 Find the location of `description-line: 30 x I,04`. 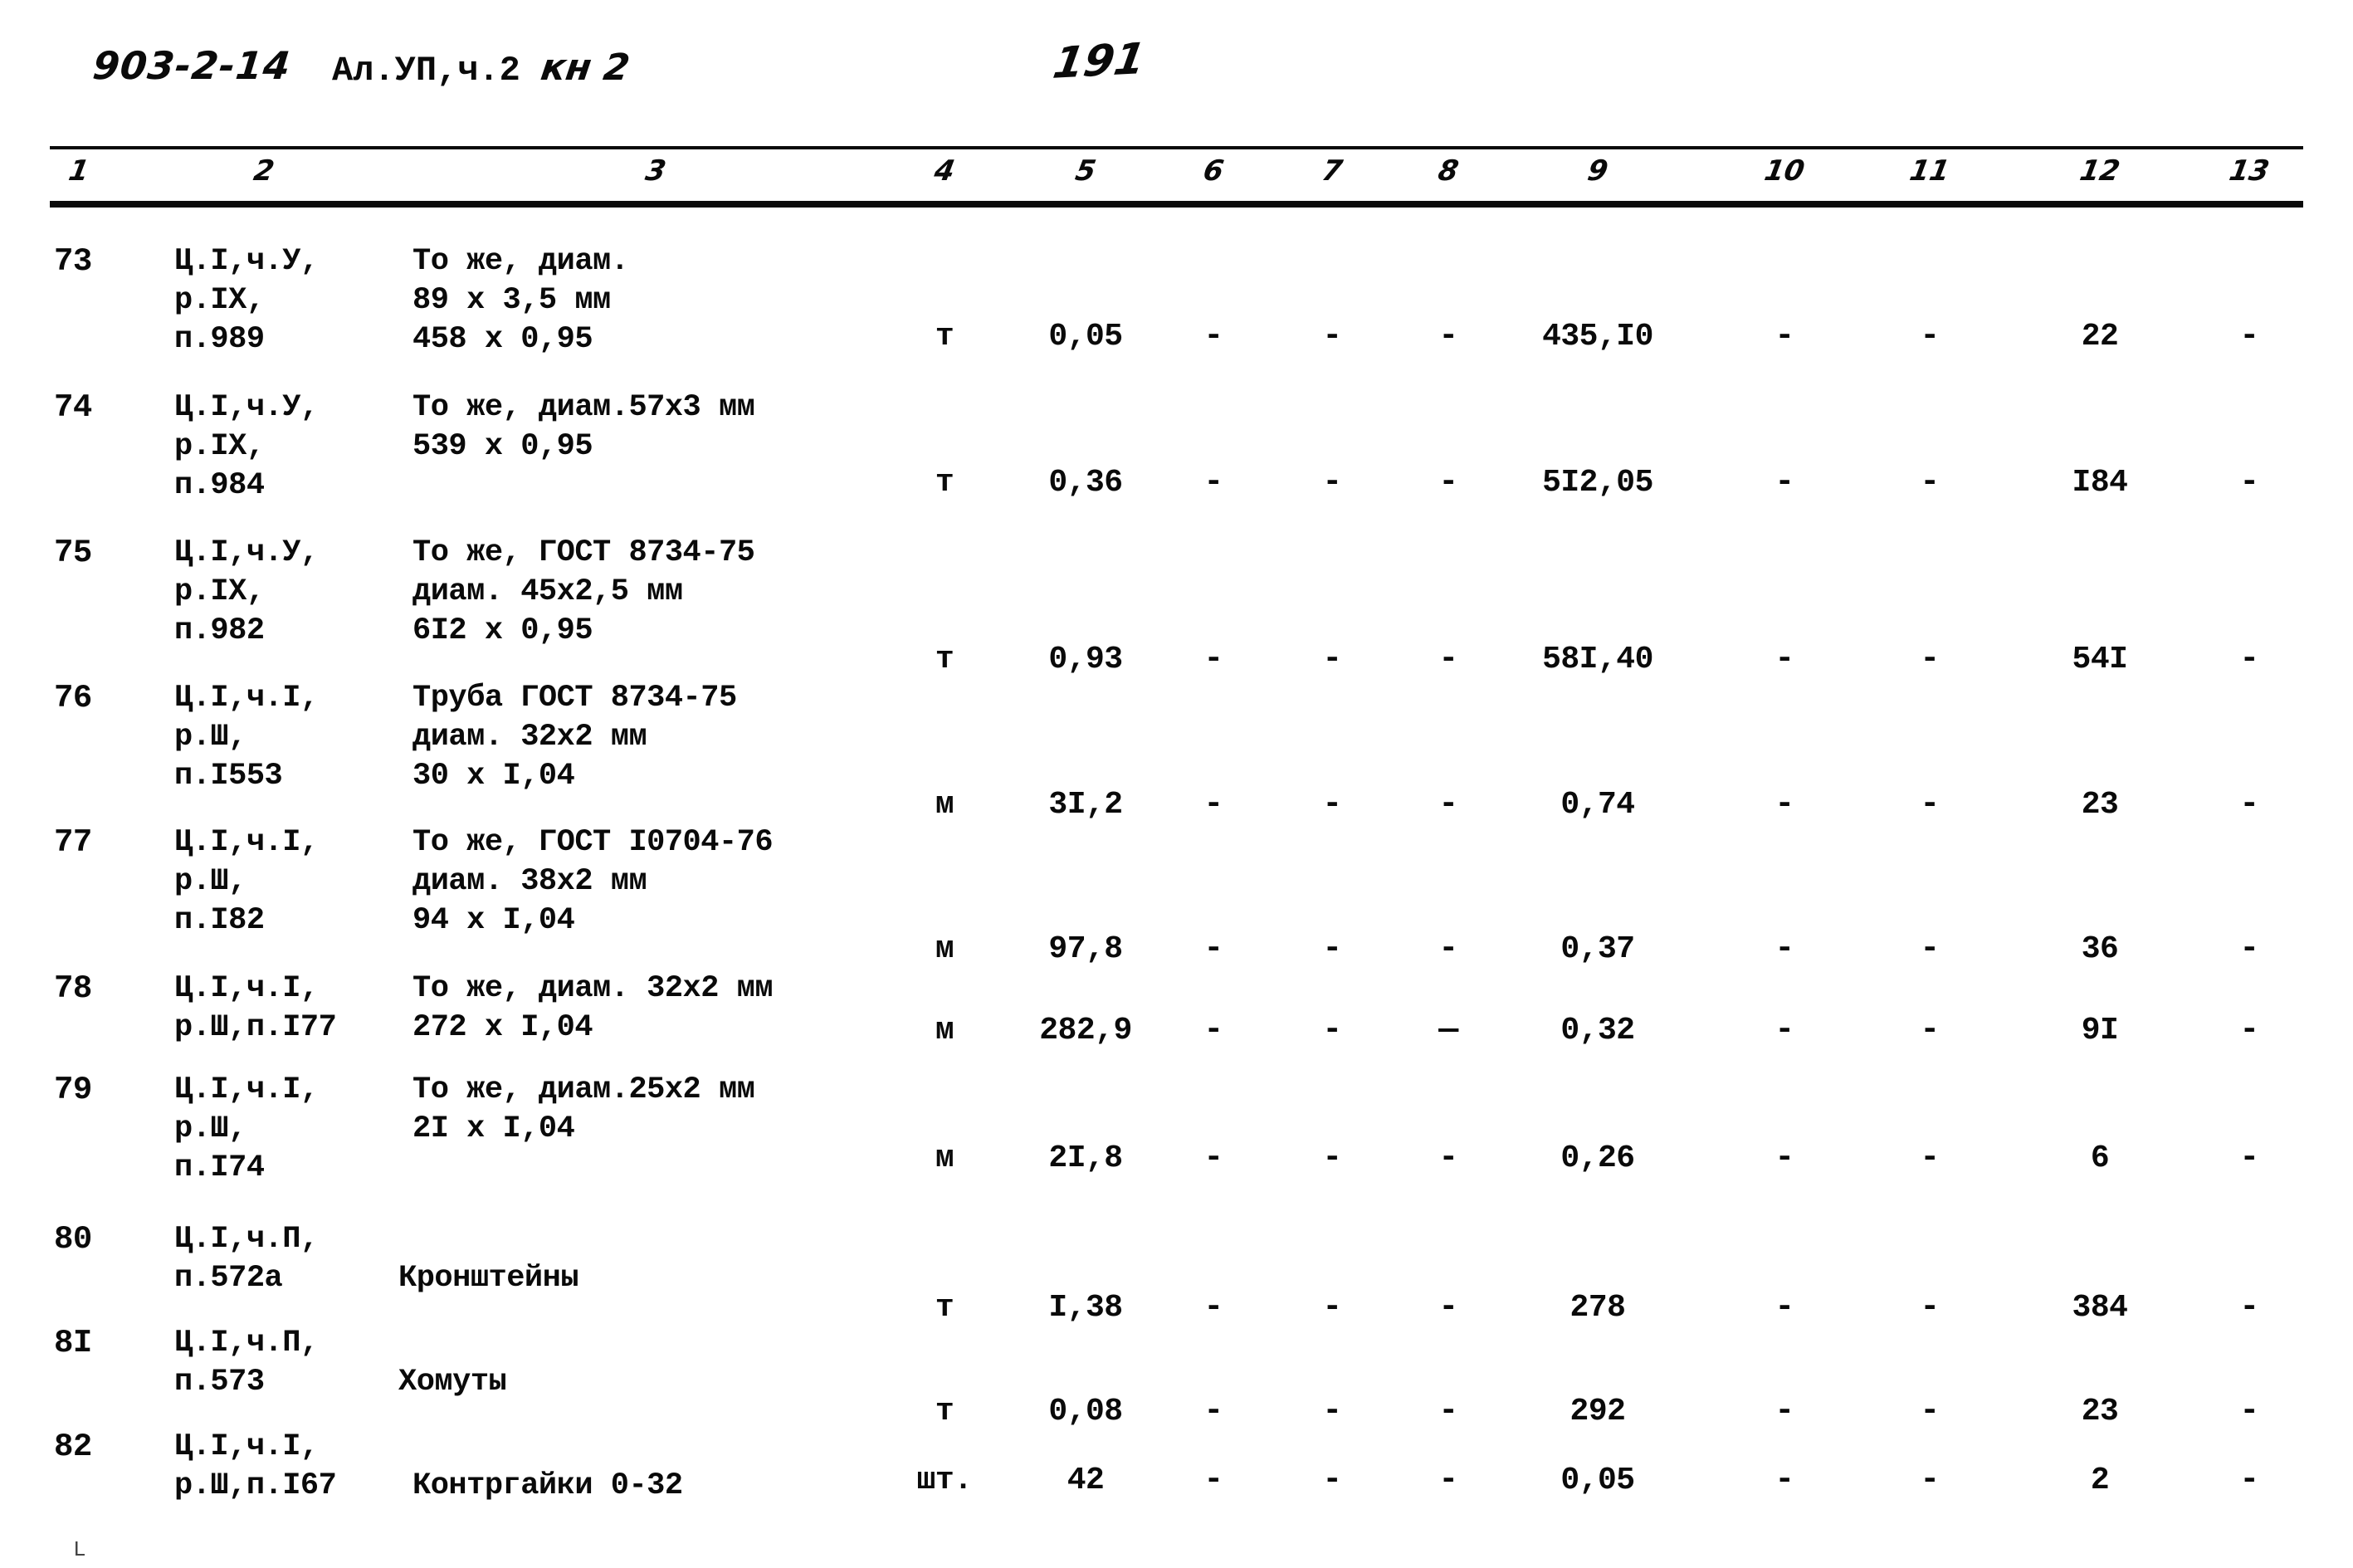

description-line: 30 x I,04 is located at coordinates (494, 776).